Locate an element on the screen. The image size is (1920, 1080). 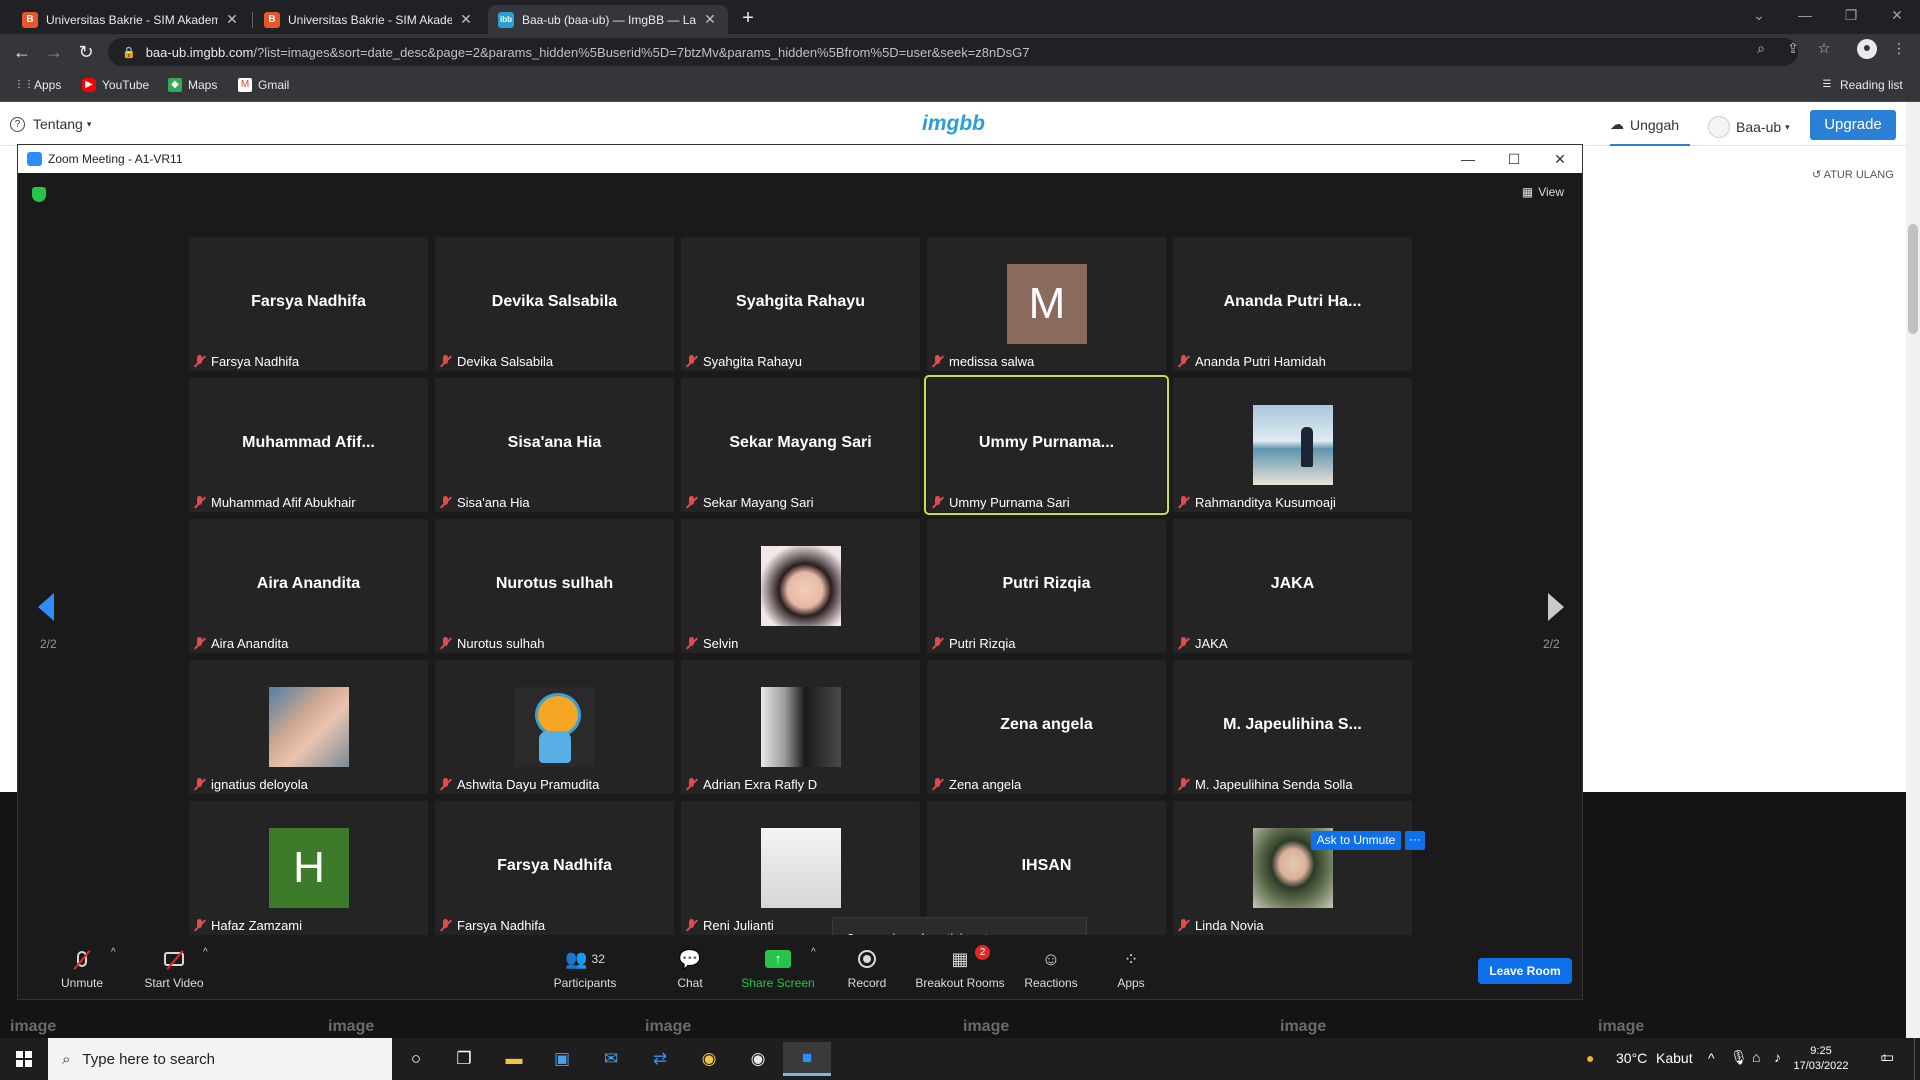
new-tab-plus-icon: + is located at coordinates (748, 19).